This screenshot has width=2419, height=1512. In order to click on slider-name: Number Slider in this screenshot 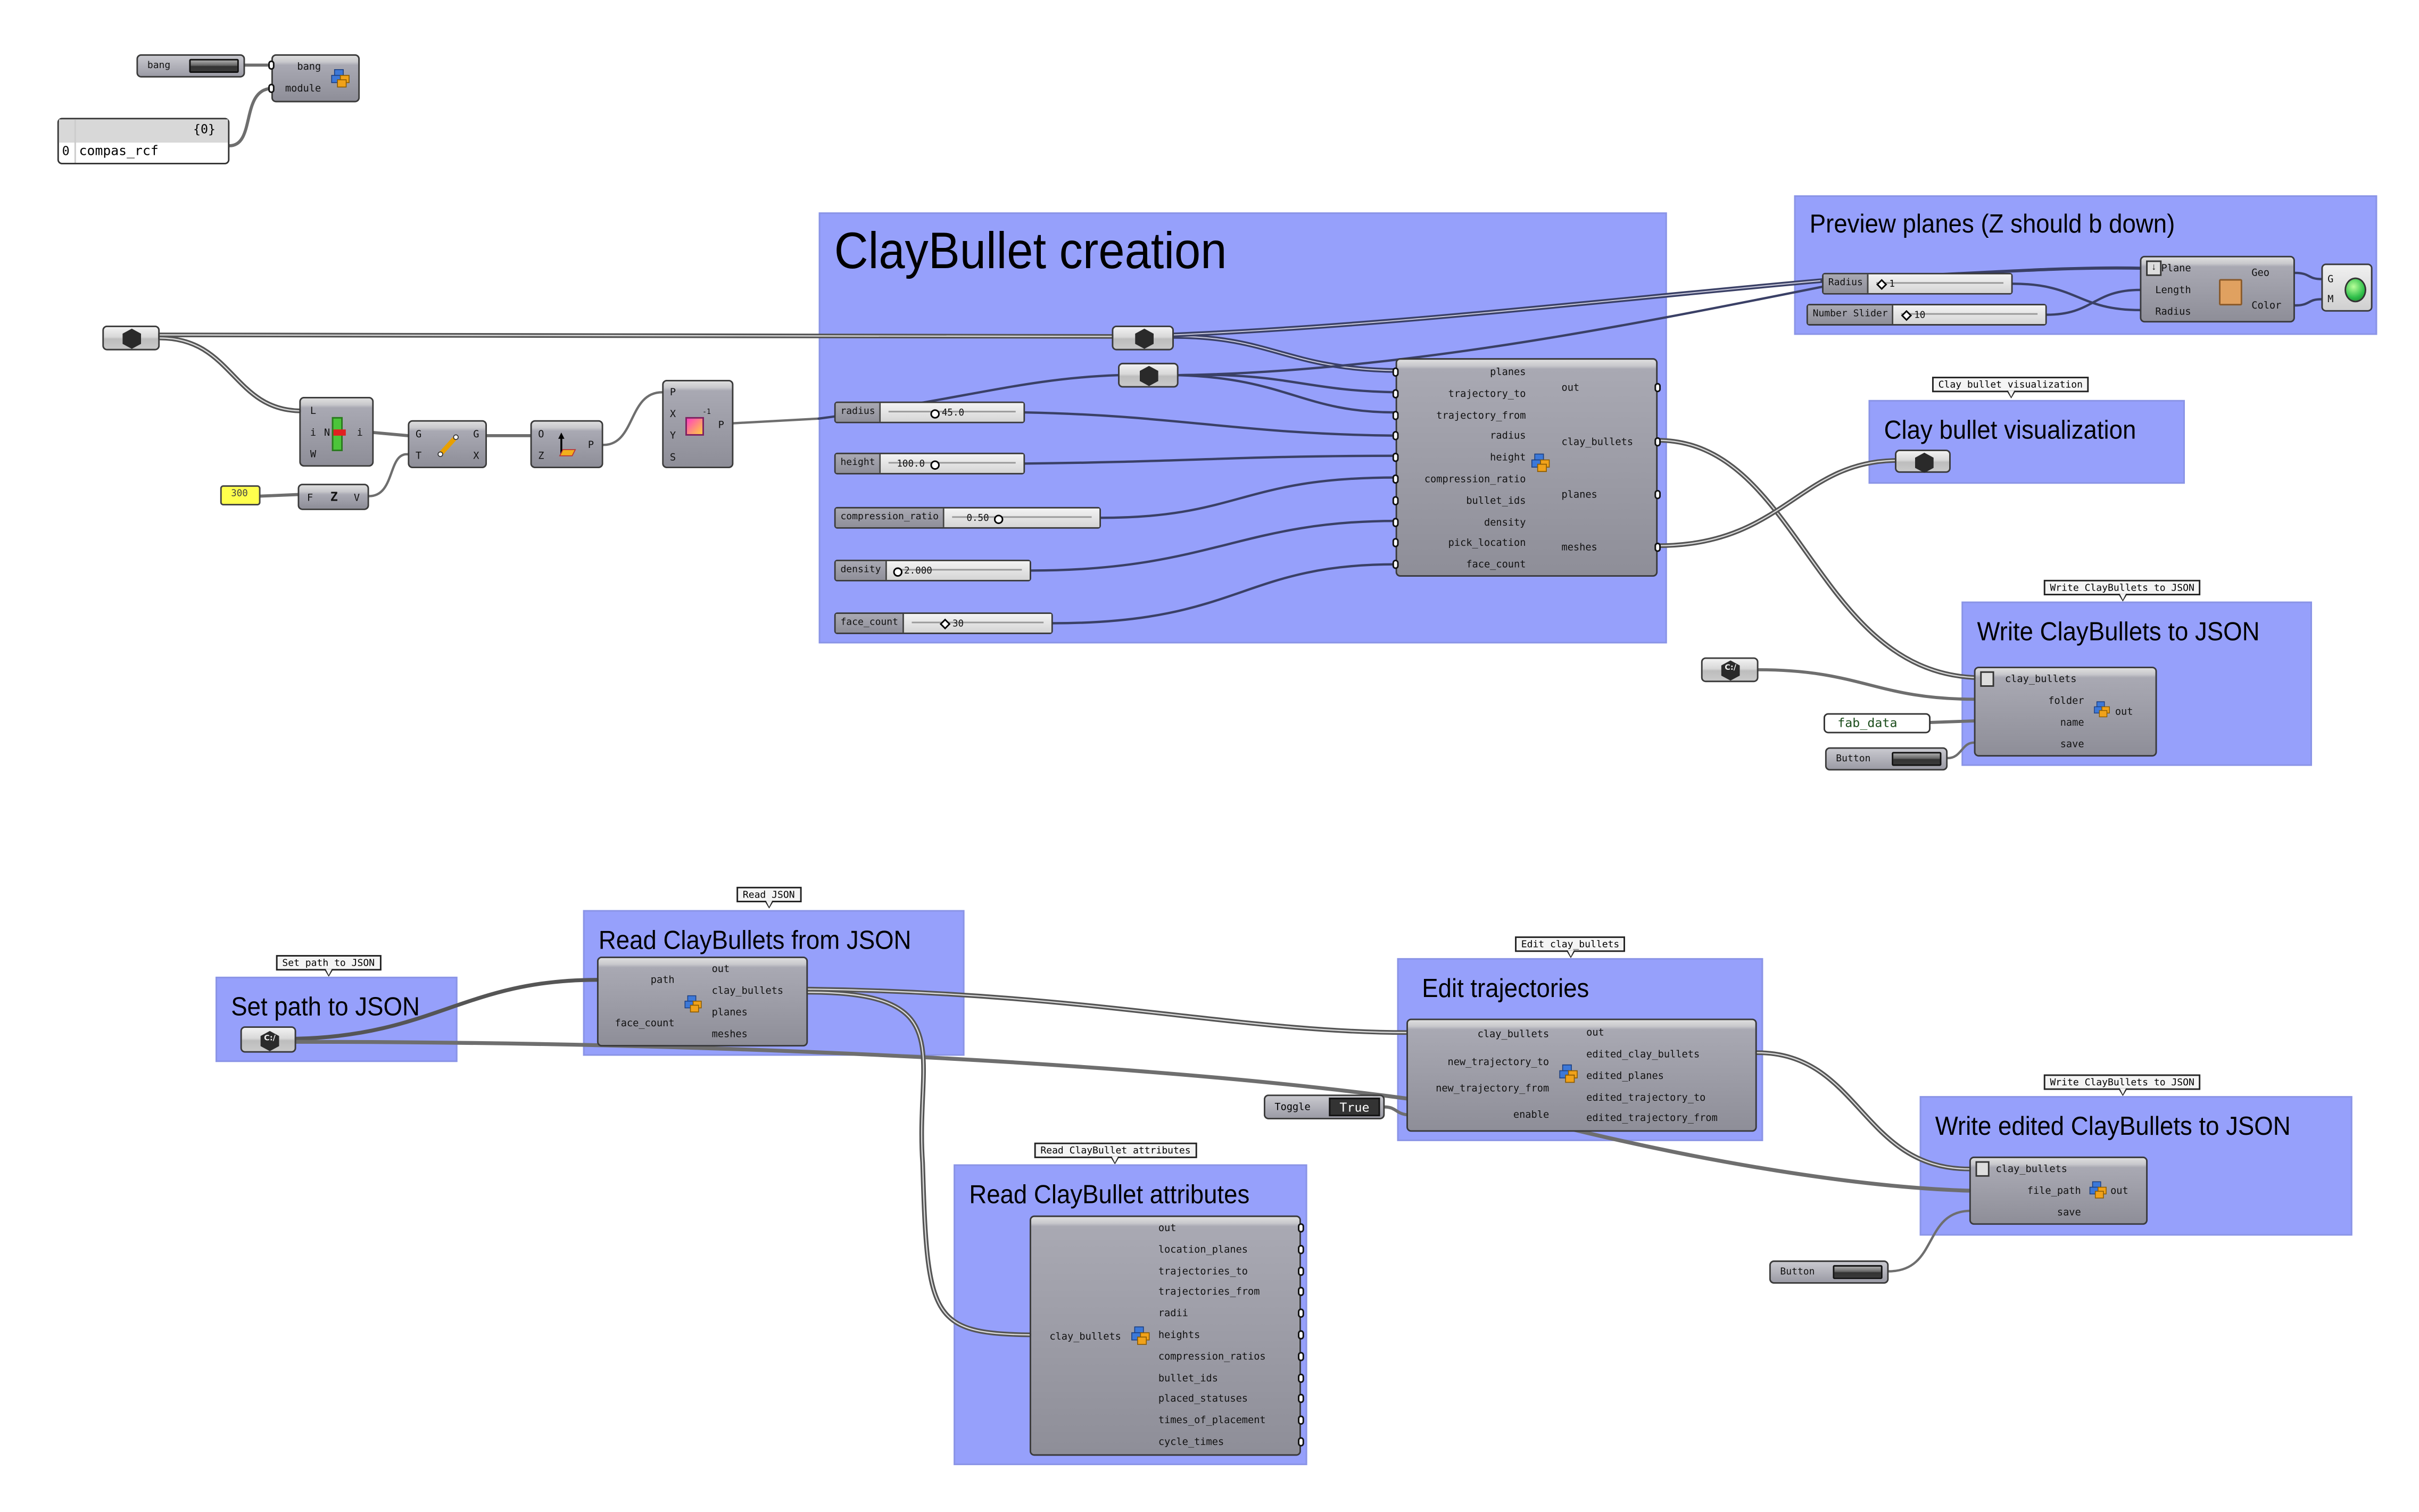, I will do `click(1851, 315)`.